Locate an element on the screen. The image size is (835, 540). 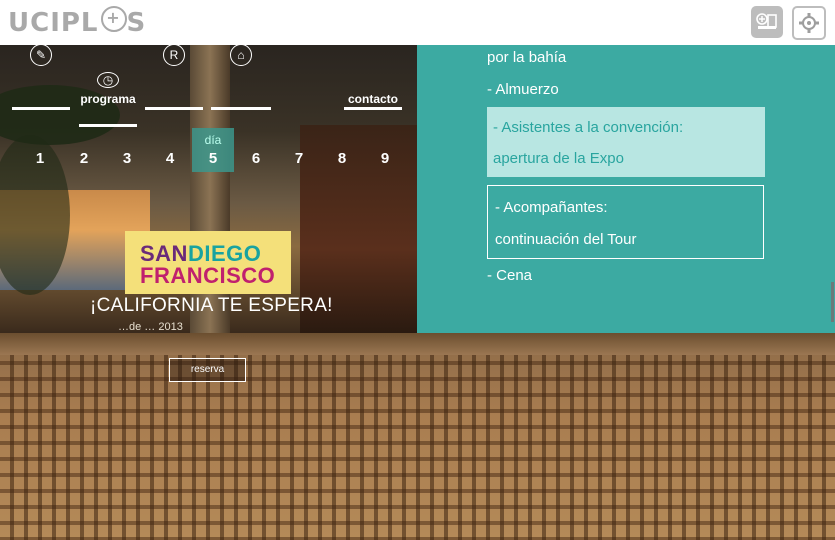
day-7: 7 is located at coordinates (299, 158).